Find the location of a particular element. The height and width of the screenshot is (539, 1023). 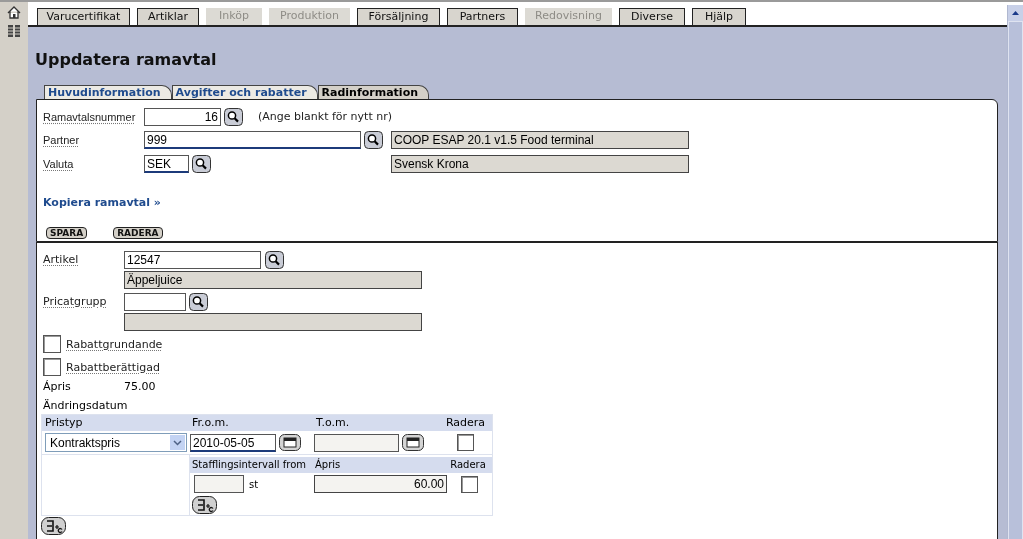

field-label: Pricatgrupp is located at coordinates (75, 302).